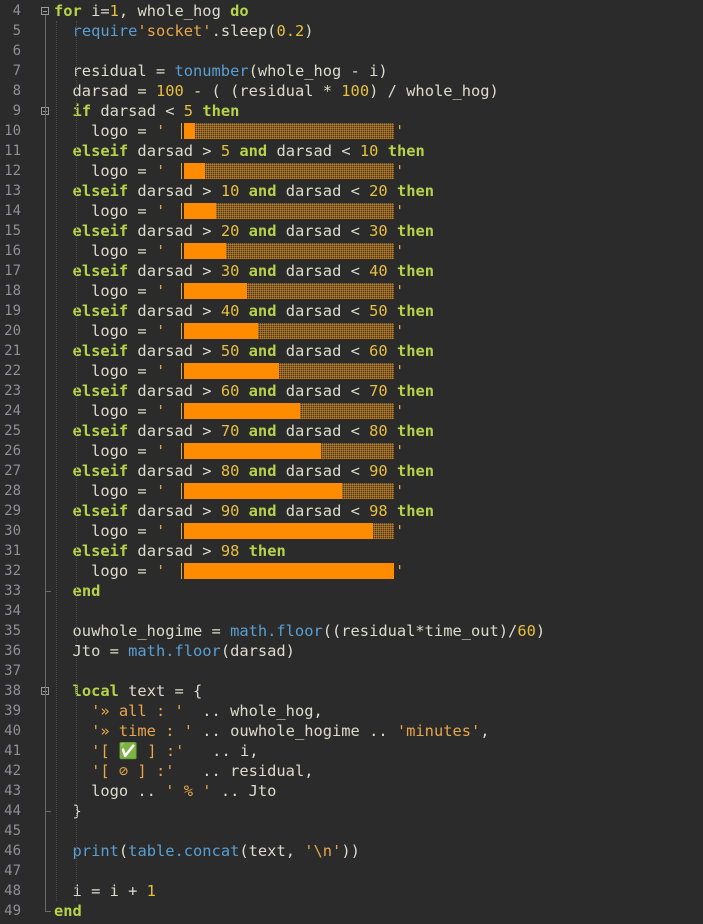 This screenshot has width=703, height=924. I want to click on code-token: 'socket', so click(174, 31).